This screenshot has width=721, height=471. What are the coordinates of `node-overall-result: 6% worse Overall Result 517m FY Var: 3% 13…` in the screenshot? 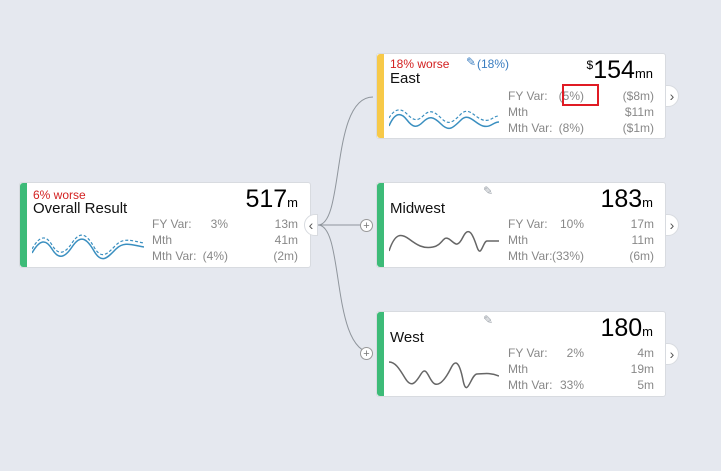 It's located at (165, 225).